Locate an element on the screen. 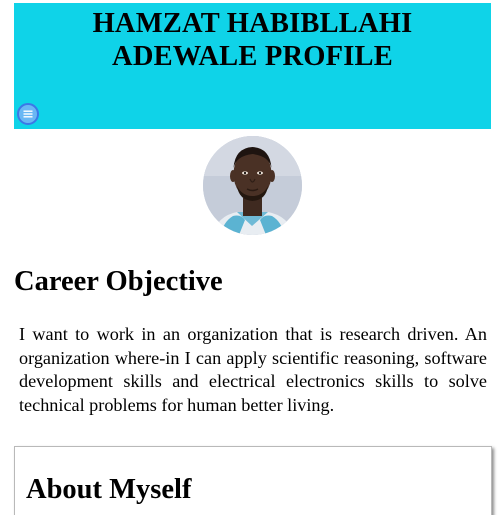 The width and height of the screenshot is (503, 515). profile-photo-image is located at coordinates (252, 185).